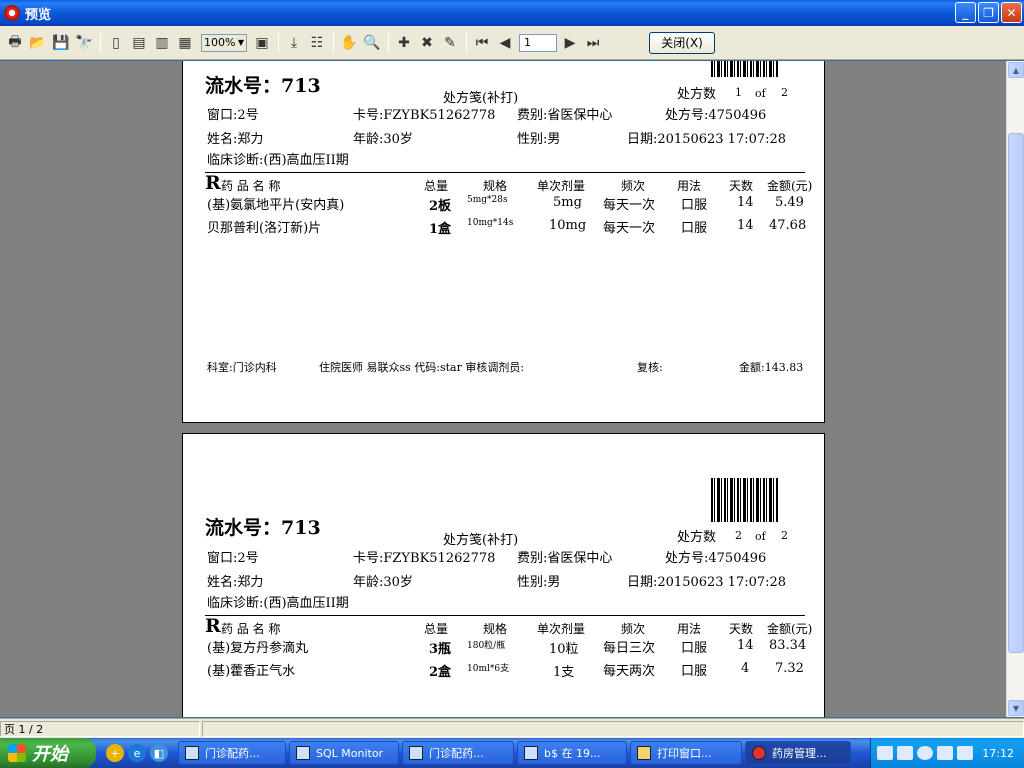 The height and width of the screenshot is (768, 1024). Describe the element at coordinates (48, 753) in the screenshot. I see `start-button: 开始` at that location.